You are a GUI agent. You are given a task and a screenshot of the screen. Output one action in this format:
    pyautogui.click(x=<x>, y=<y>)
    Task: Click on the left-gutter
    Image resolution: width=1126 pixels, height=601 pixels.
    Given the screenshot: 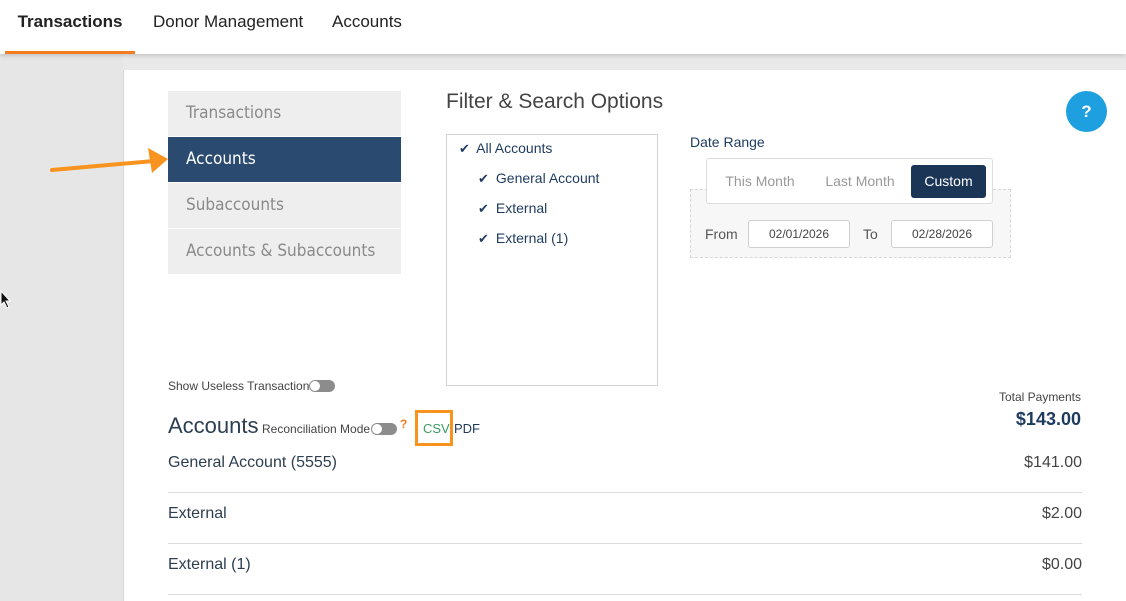 What is the action you would take?
    pyautogui.click(x=61, y=327)
    